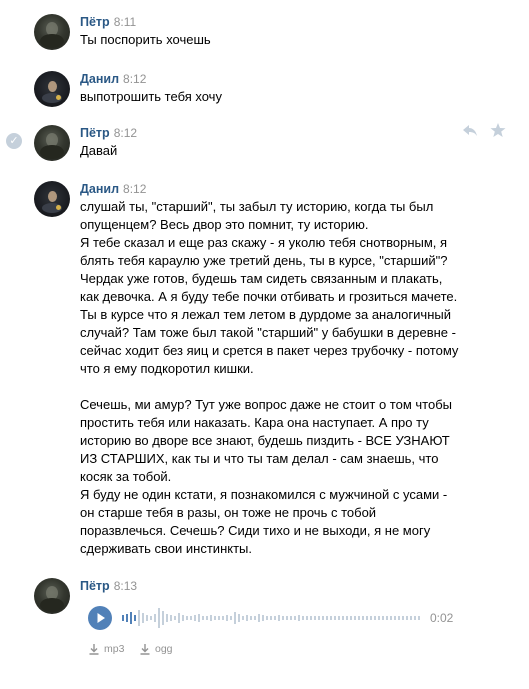 The image size is (529, 689). I want to click on play-icon, so click(101, 618).